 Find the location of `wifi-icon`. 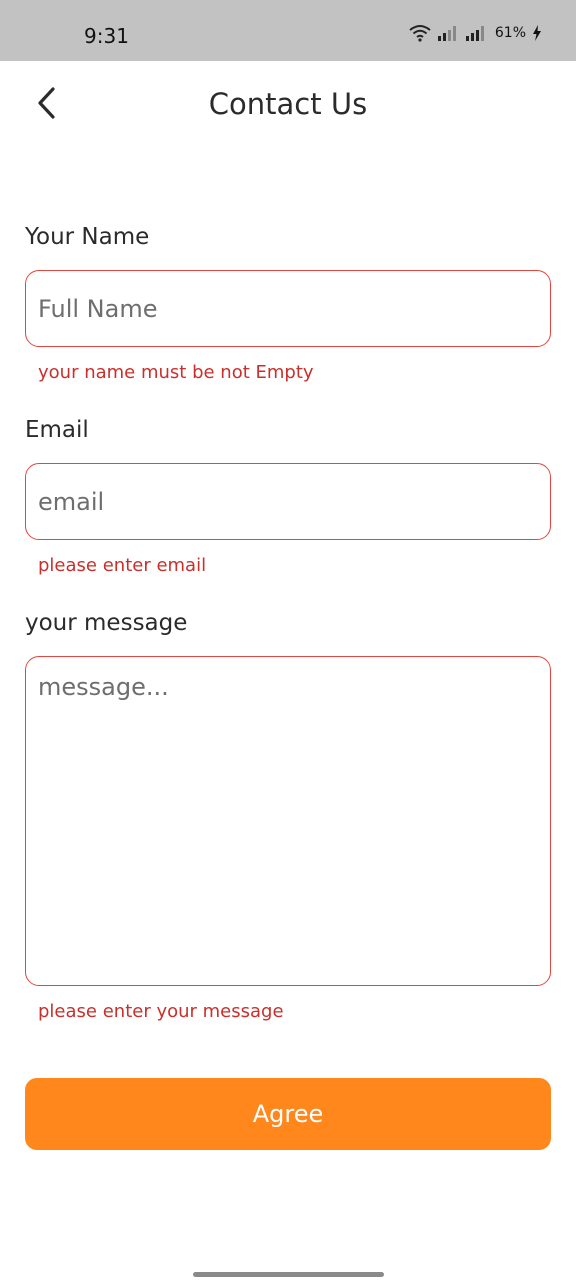

wifi-icon is located at coordinates (420, 33).